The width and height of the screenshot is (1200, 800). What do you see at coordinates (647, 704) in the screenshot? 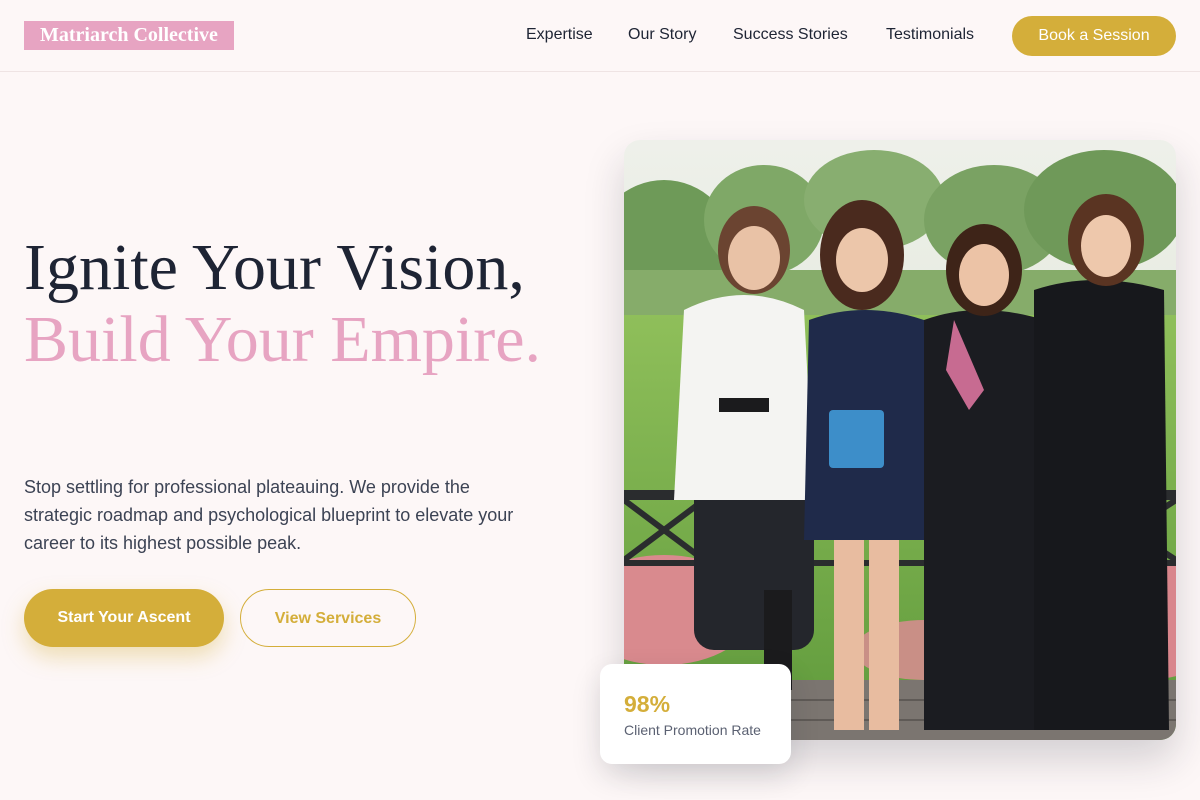
I see `stat-value: 98%` at bounding box center [647, 704].